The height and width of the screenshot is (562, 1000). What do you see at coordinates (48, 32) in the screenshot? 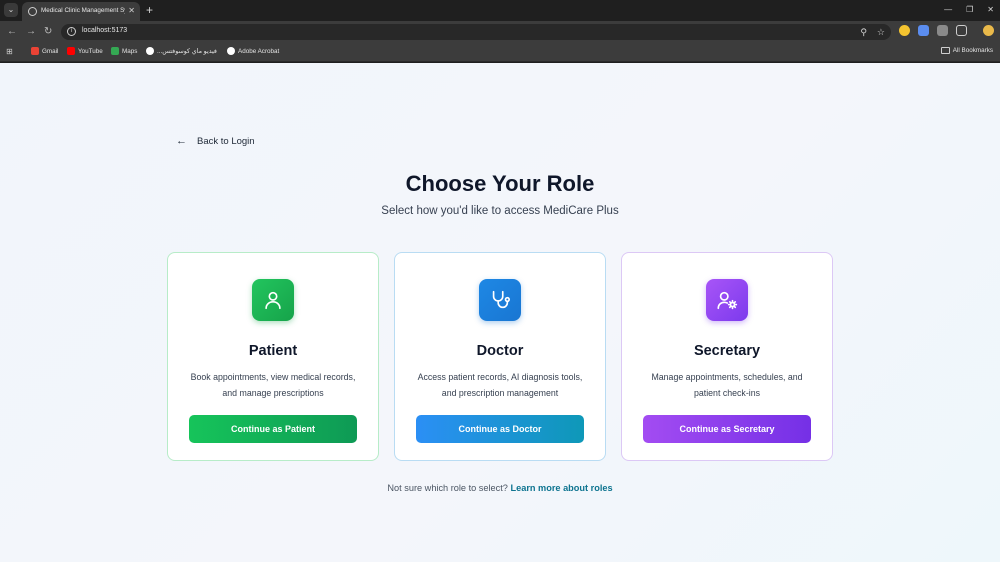
I see `reload-icon: ↻` at bounding box center [48, 32].